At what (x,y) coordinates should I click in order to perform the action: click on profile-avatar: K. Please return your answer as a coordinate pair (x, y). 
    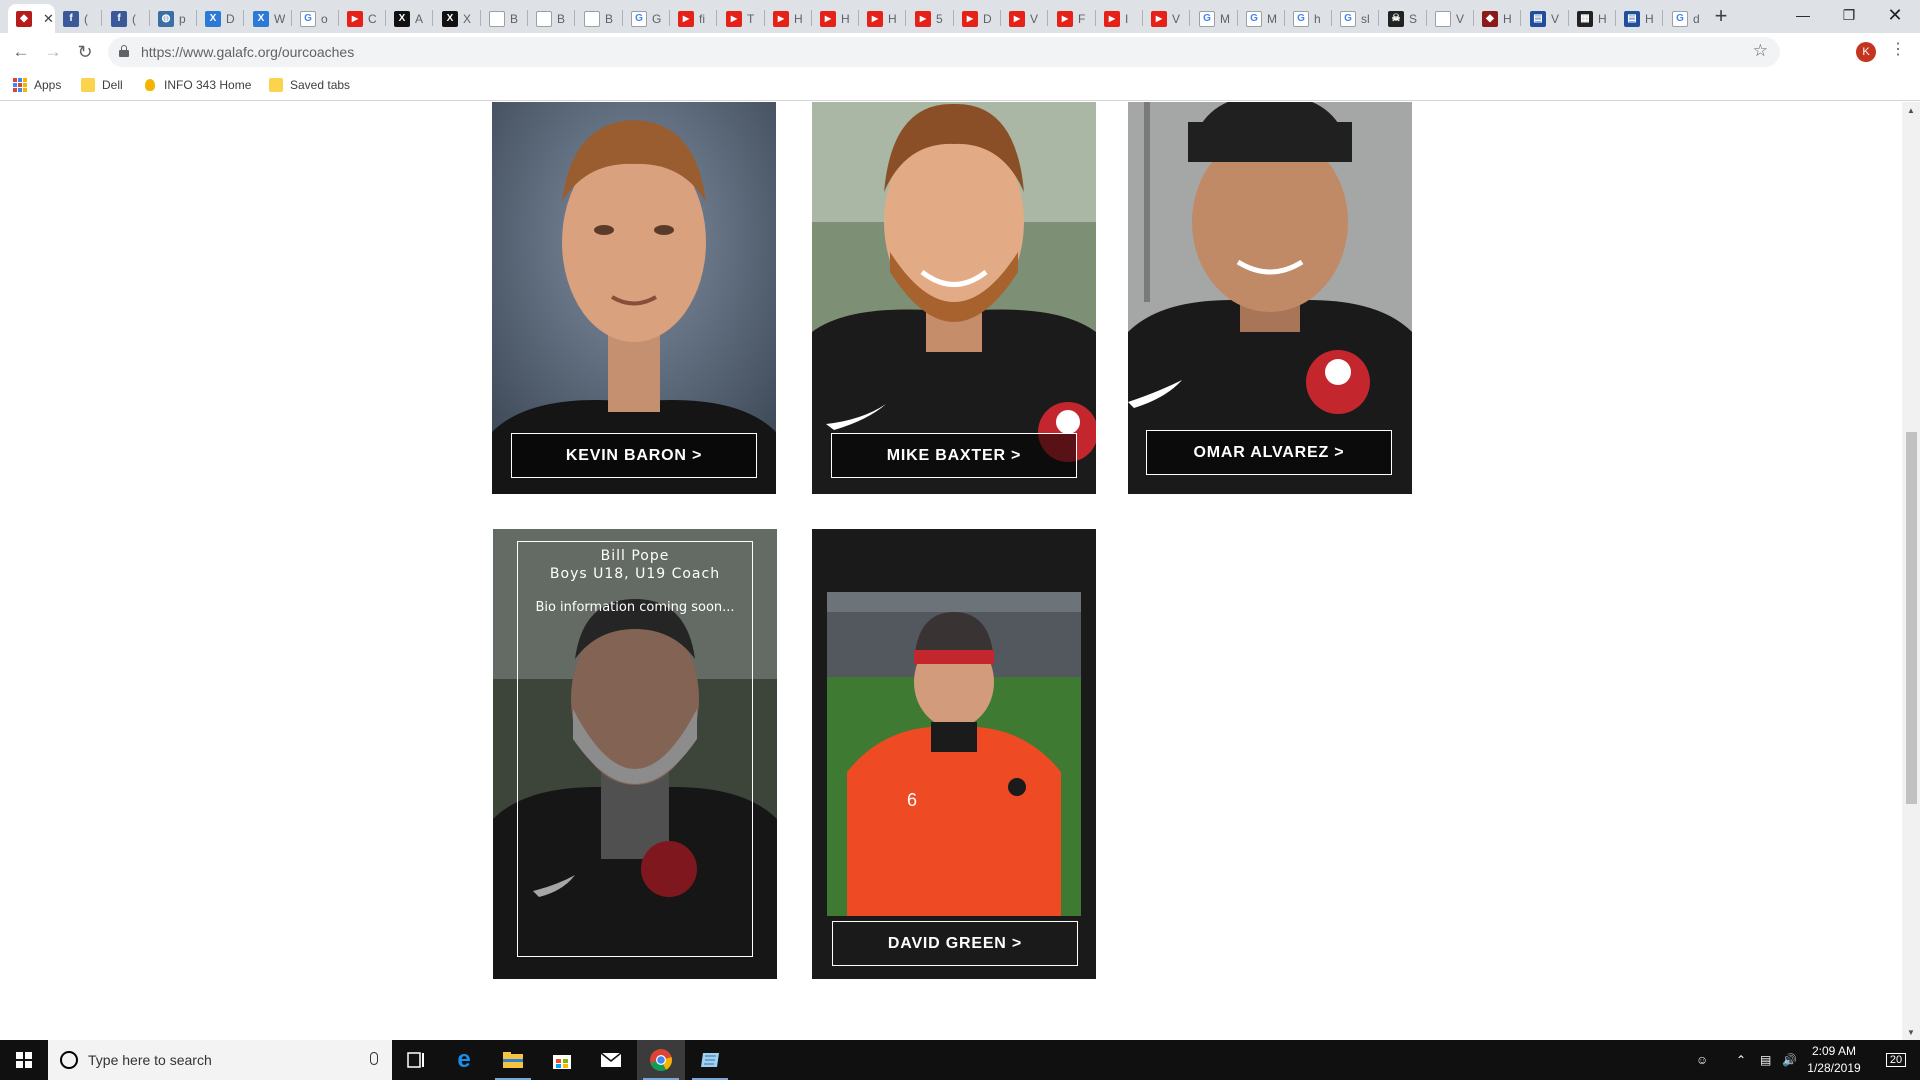
    Looking at the image, I should click on (1866, 52).